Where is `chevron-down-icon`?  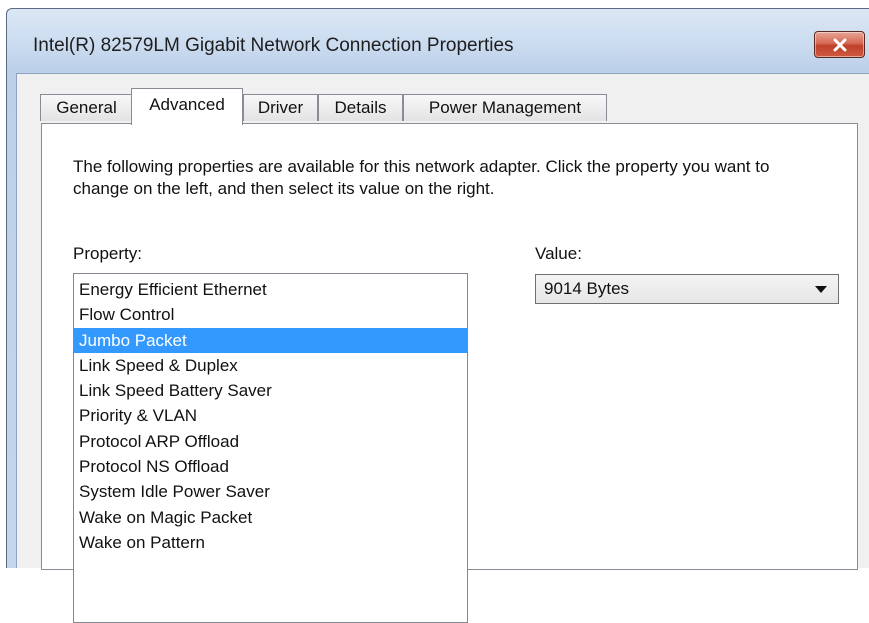 chevron-down-icon is located at coordinates (821, 289).